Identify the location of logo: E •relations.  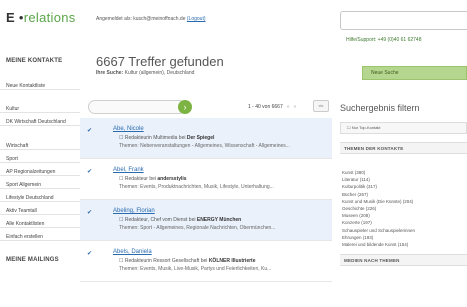
(41, 17).